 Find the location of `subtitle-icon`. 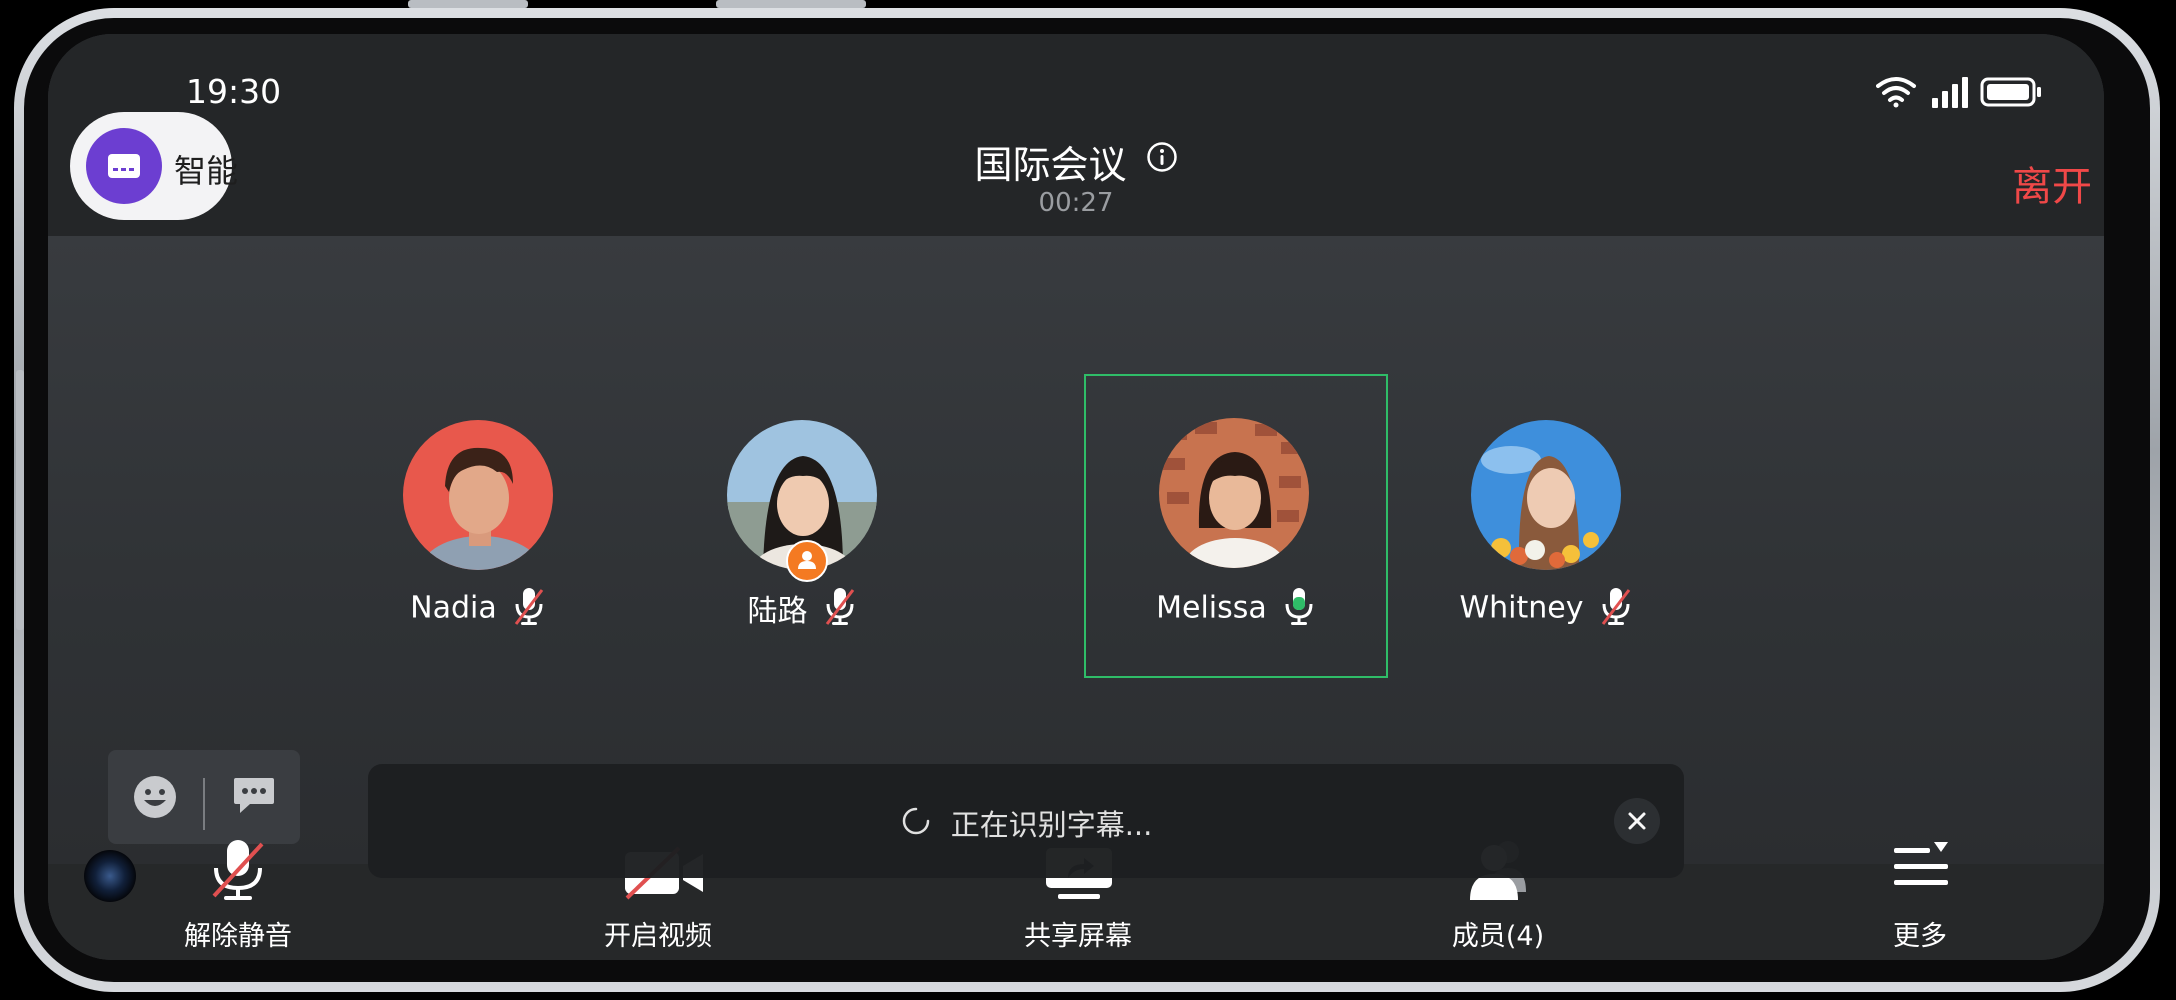

subtitle-icon is located at coordinates (124, 166).